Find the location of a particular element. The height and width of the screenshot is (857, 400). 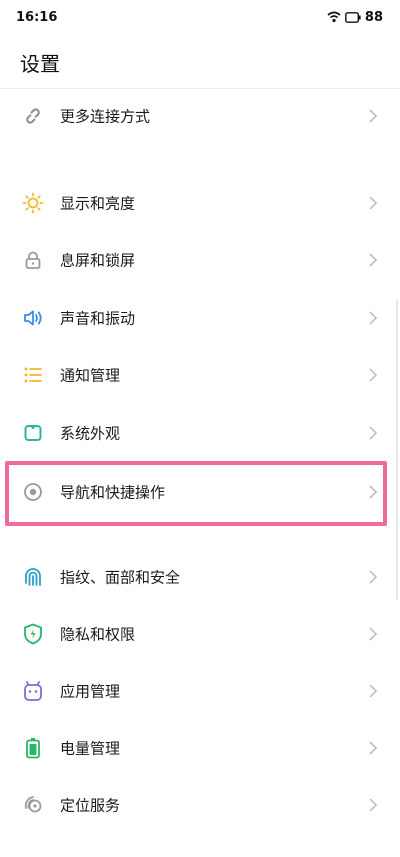

settings-item-label: 系统外观 is located at coordinates (90, 433).